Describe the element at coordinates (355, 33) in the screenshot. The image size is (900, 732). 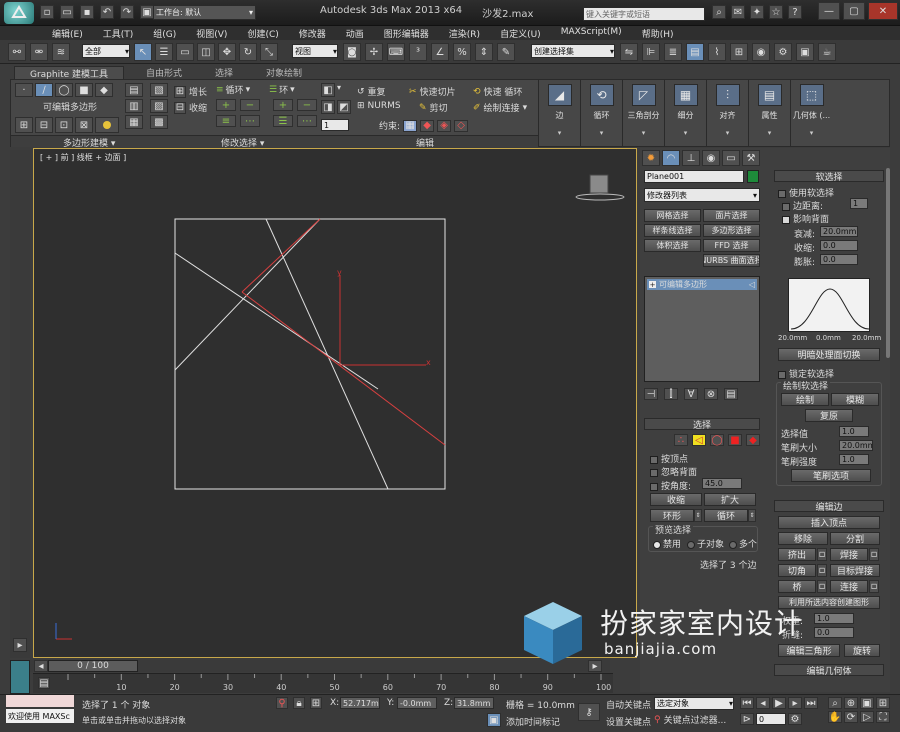
I see `menu-item: 动画` at that location.